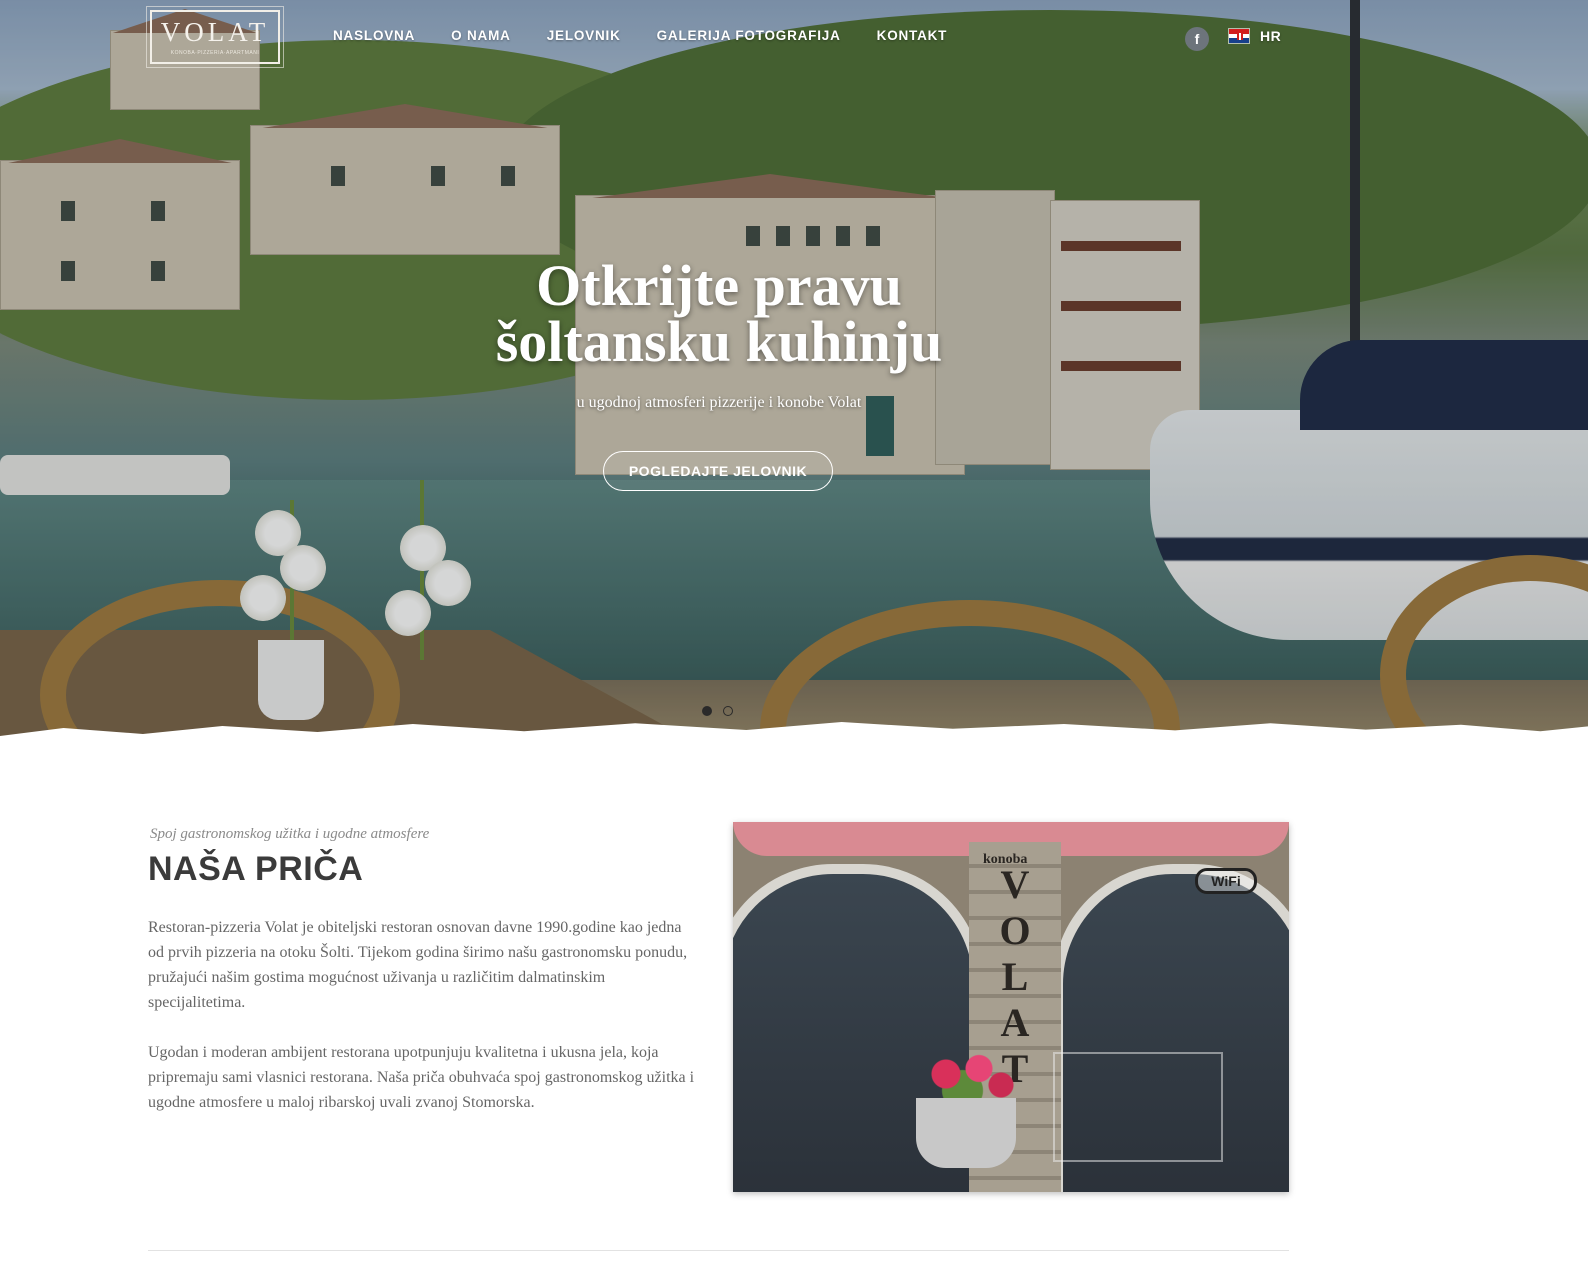 This screenshot has width=1588, height=1280. I want to click on nav-item-galerija: GALERIJA FOTOGRAFIJA, so click(749, 35).